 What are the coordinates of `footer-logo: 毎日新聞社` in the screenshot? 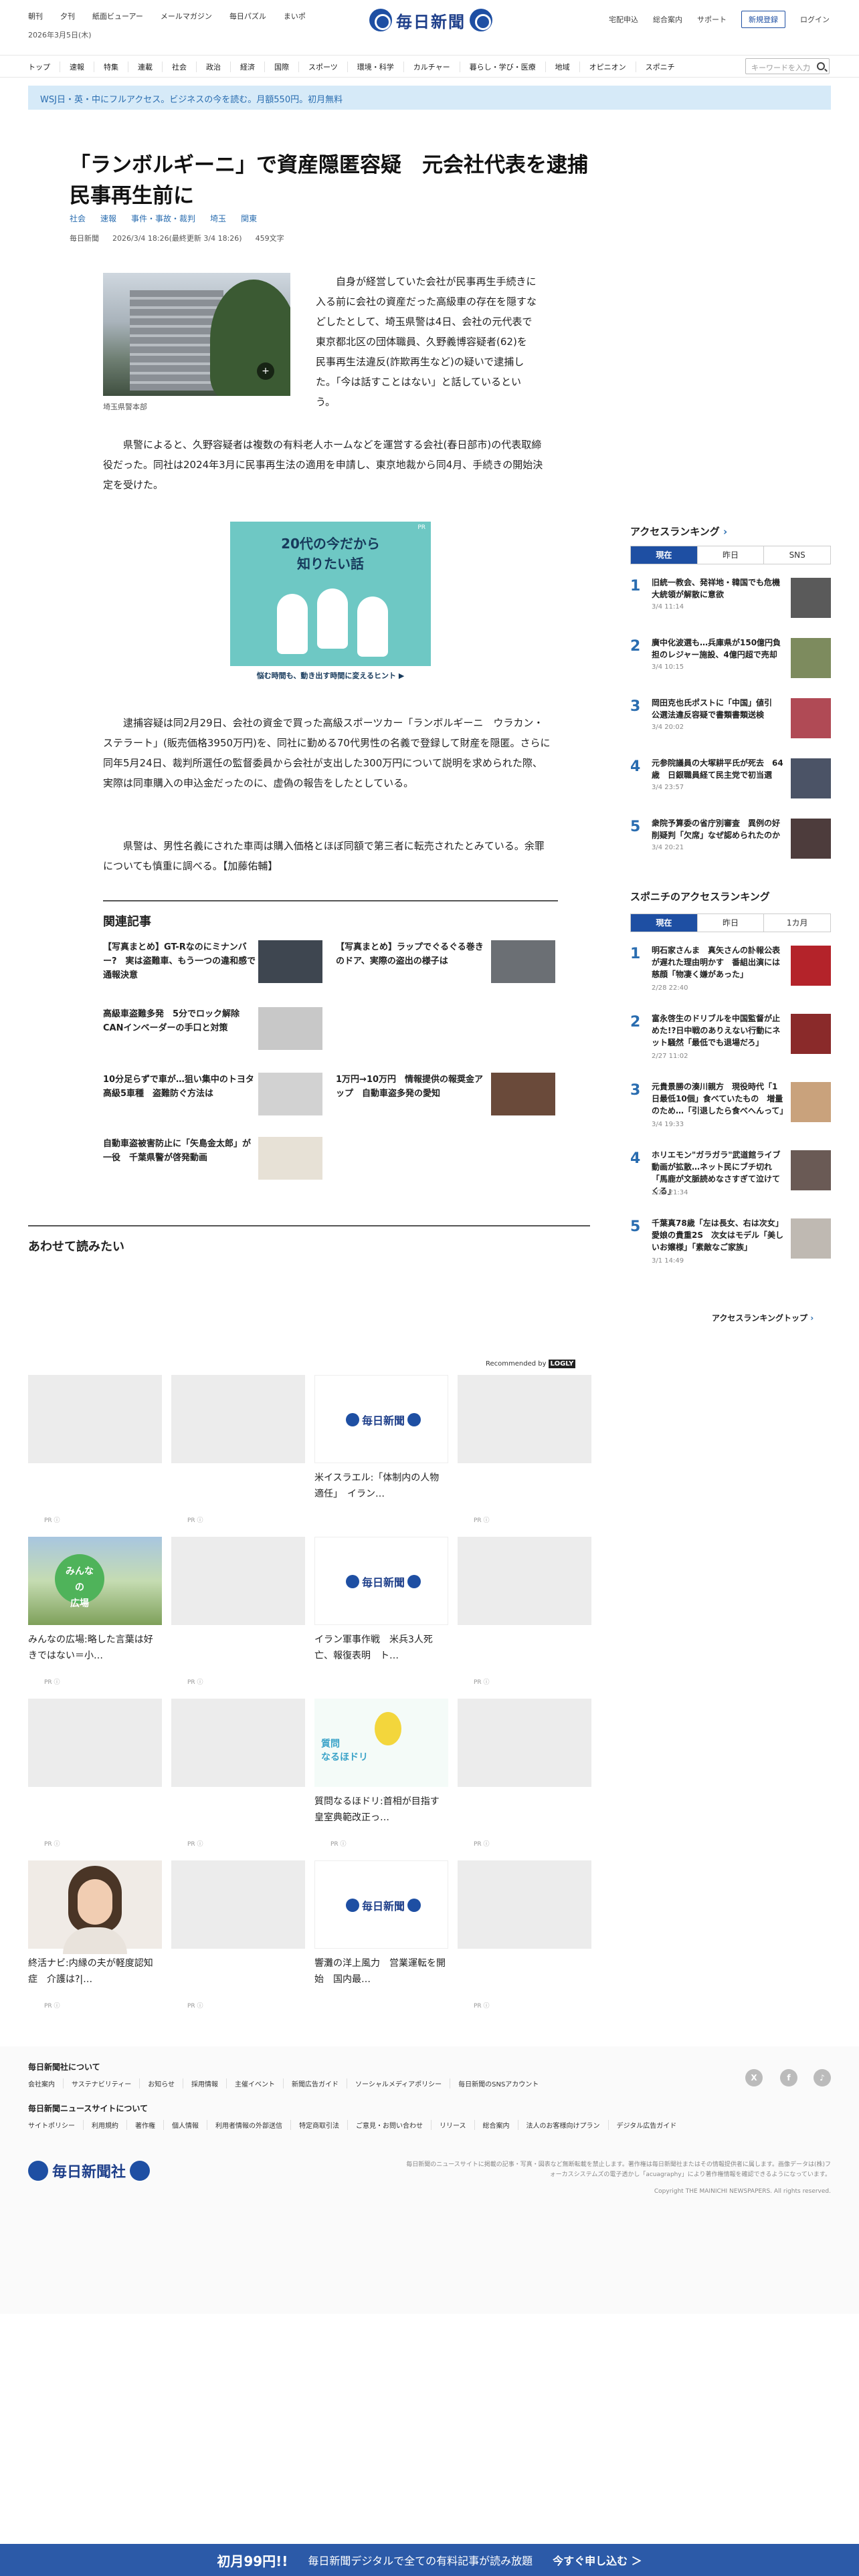 It's located at (90, 2170).